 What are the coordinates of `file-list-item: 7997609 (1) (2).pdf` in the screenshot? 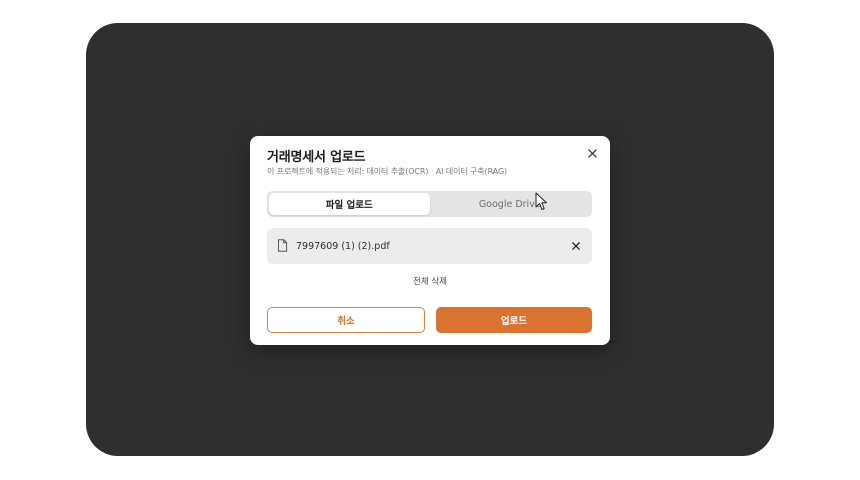 It's located at (429, 246).